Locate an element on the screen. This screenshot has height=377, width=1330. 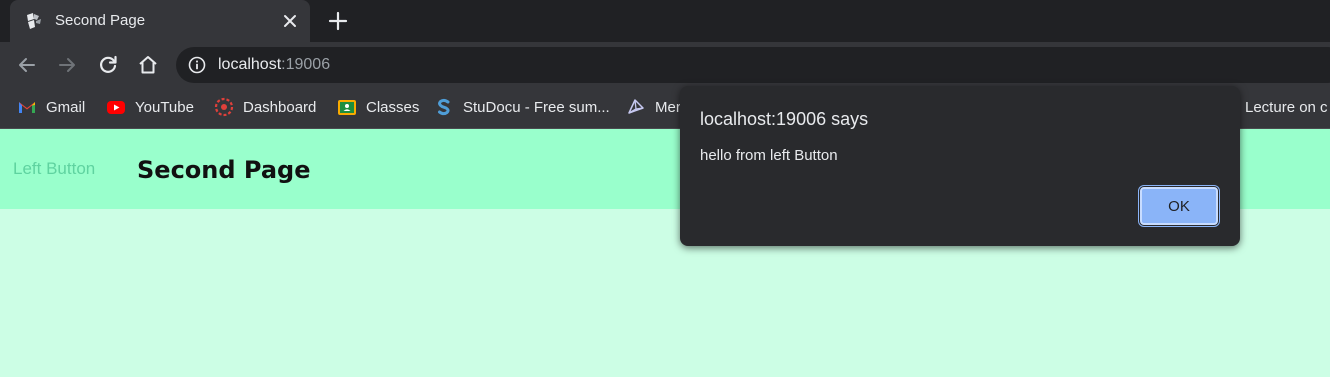
alert-title: localhost:19006 says is located at coordinates (784, 119).